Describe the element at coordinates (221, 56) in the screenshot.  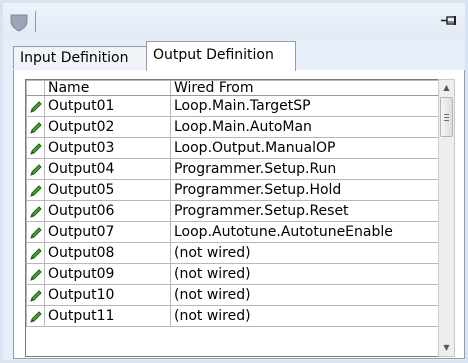
I see `tab-output-definition: Output Definition` at that location.